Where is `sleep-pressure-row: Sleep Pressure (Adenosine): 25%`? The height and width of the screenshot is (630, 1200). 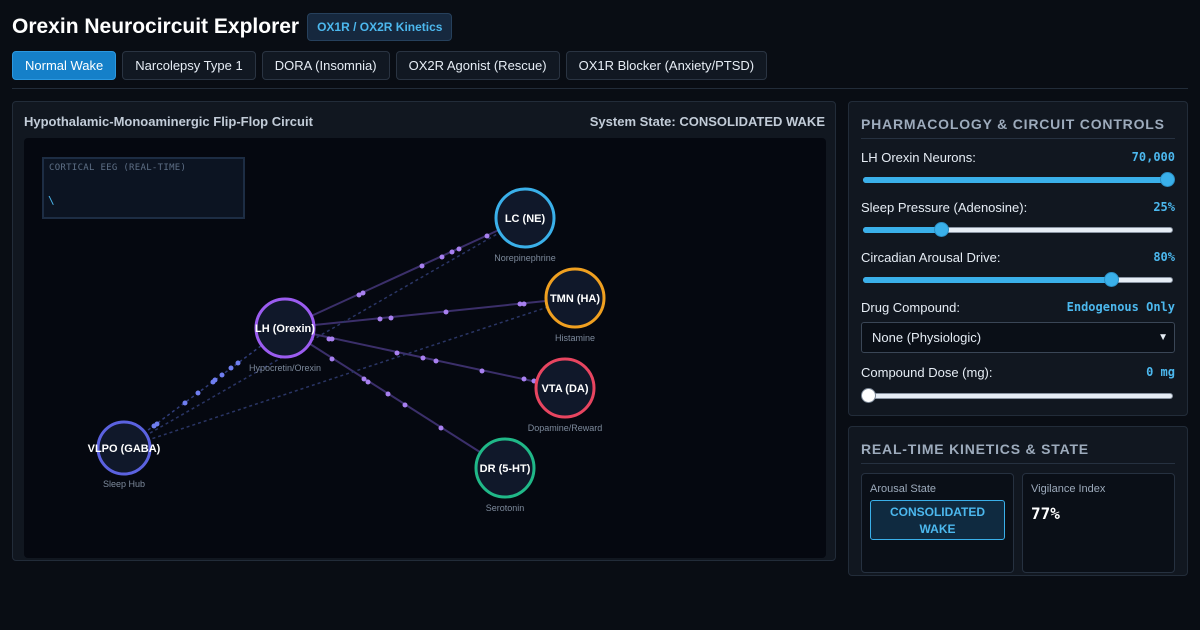 sleep-pressure-row: Sleep Pressure (Adenosine): 25% is located at coordinates (1018, 207).